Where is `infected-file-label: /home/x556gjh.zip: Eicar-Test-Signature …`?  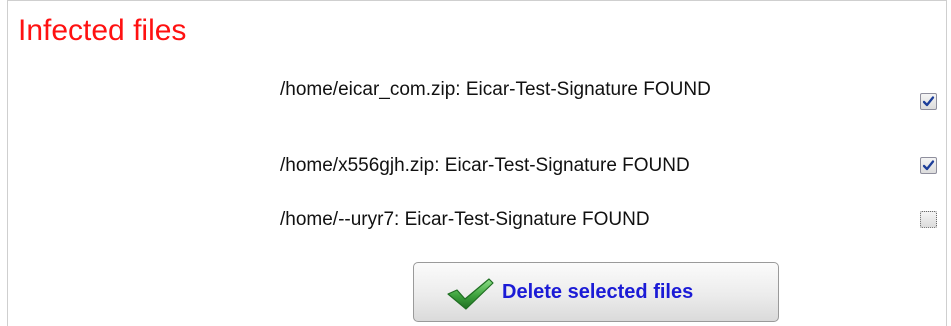
infected-file-label: /home/x556gjh.zip: Eicar-Test-Signature … is located at coordinates (485, 165).